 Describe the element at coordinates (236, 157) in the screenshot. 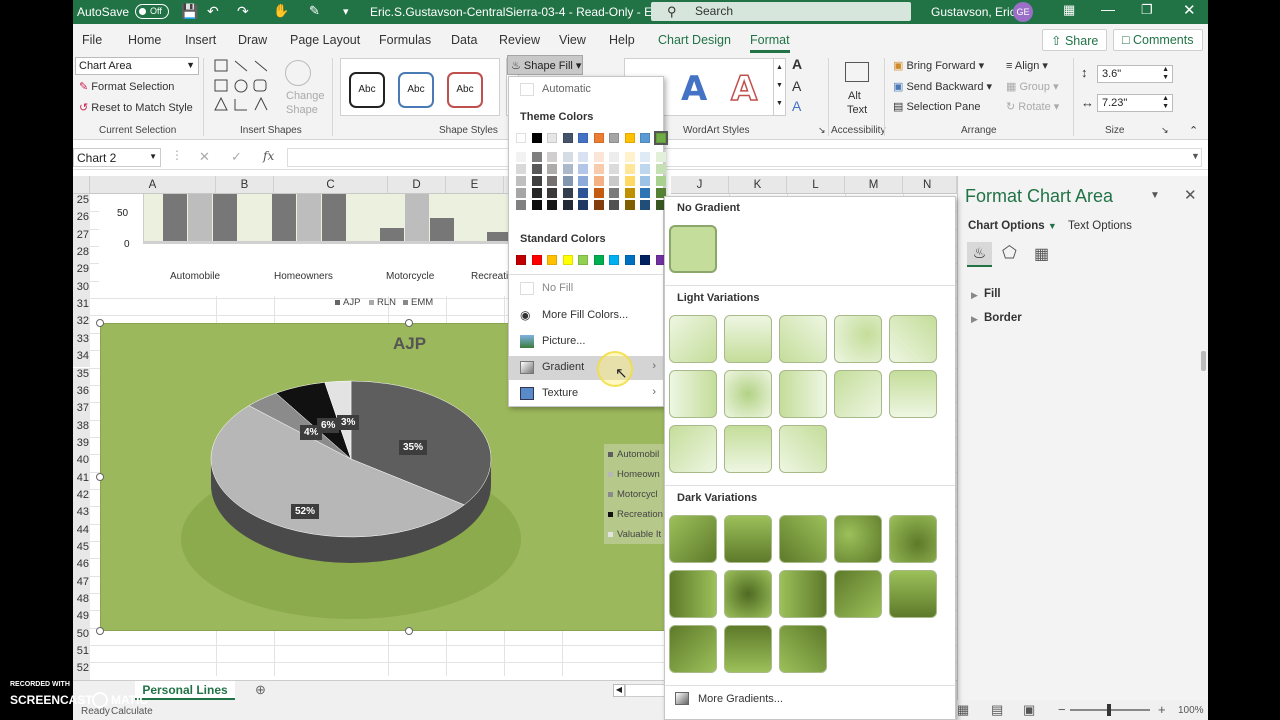

I see `enter-icon: ✓` at that location.